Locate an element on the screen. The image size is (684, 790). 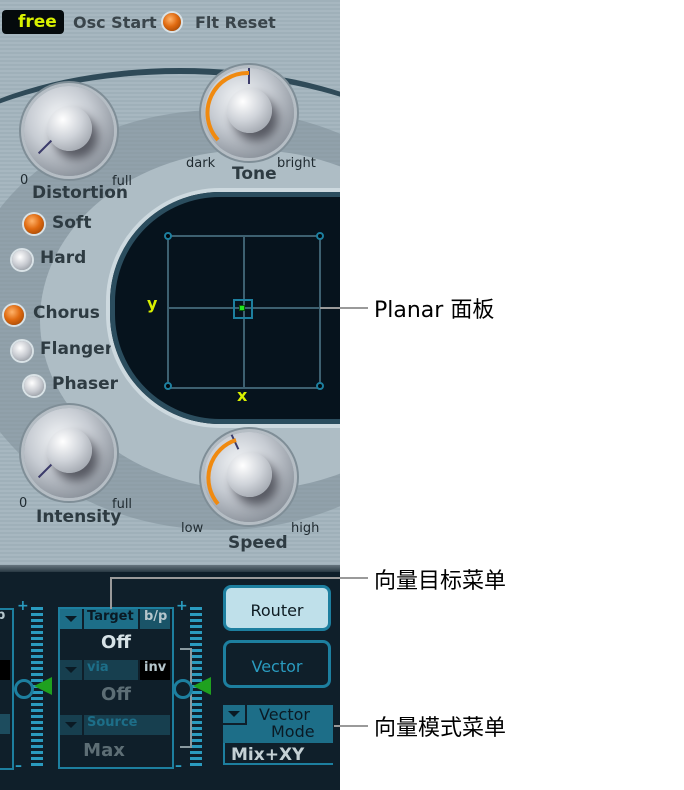
tone-max-label: bright is located at coordinates (296, 163).